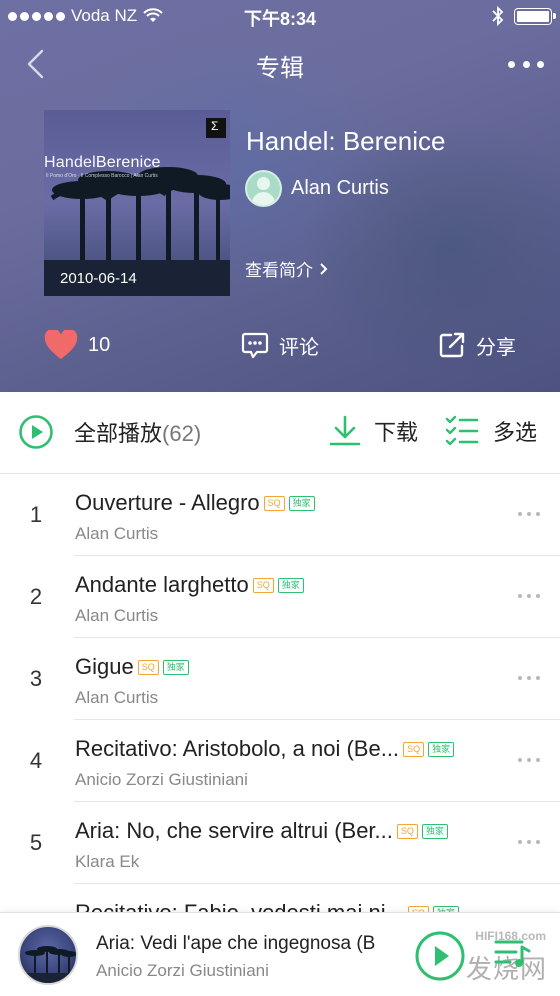  Describe the element at coordinates (299, 347) in the screenshot. I see `comment-label: 评论` at that location.